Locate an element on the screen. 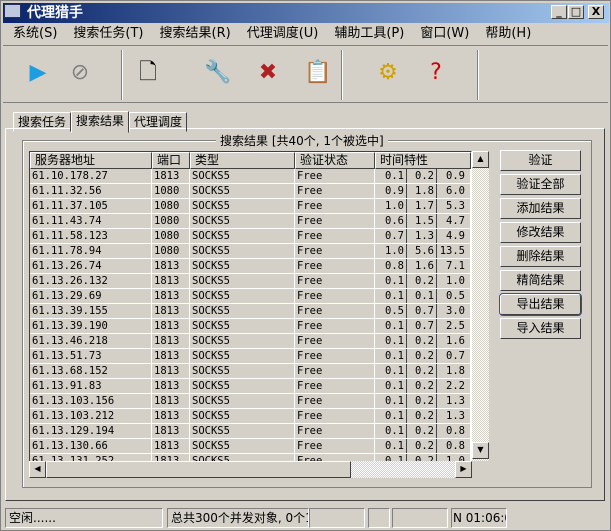 The height and width of the screenshot is (531, 611). table-row: 61.13.39.155 1813 SOCKS5 Free 0.5 0.7 3.0 is located at coordinates (250, 311).